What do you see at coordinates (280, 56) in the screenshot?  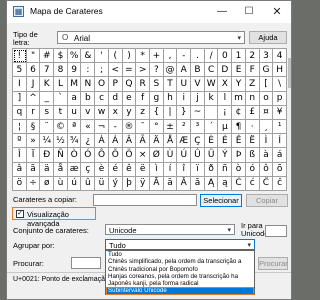 I see `char-cell: 4` at bounding box center [280, 56].